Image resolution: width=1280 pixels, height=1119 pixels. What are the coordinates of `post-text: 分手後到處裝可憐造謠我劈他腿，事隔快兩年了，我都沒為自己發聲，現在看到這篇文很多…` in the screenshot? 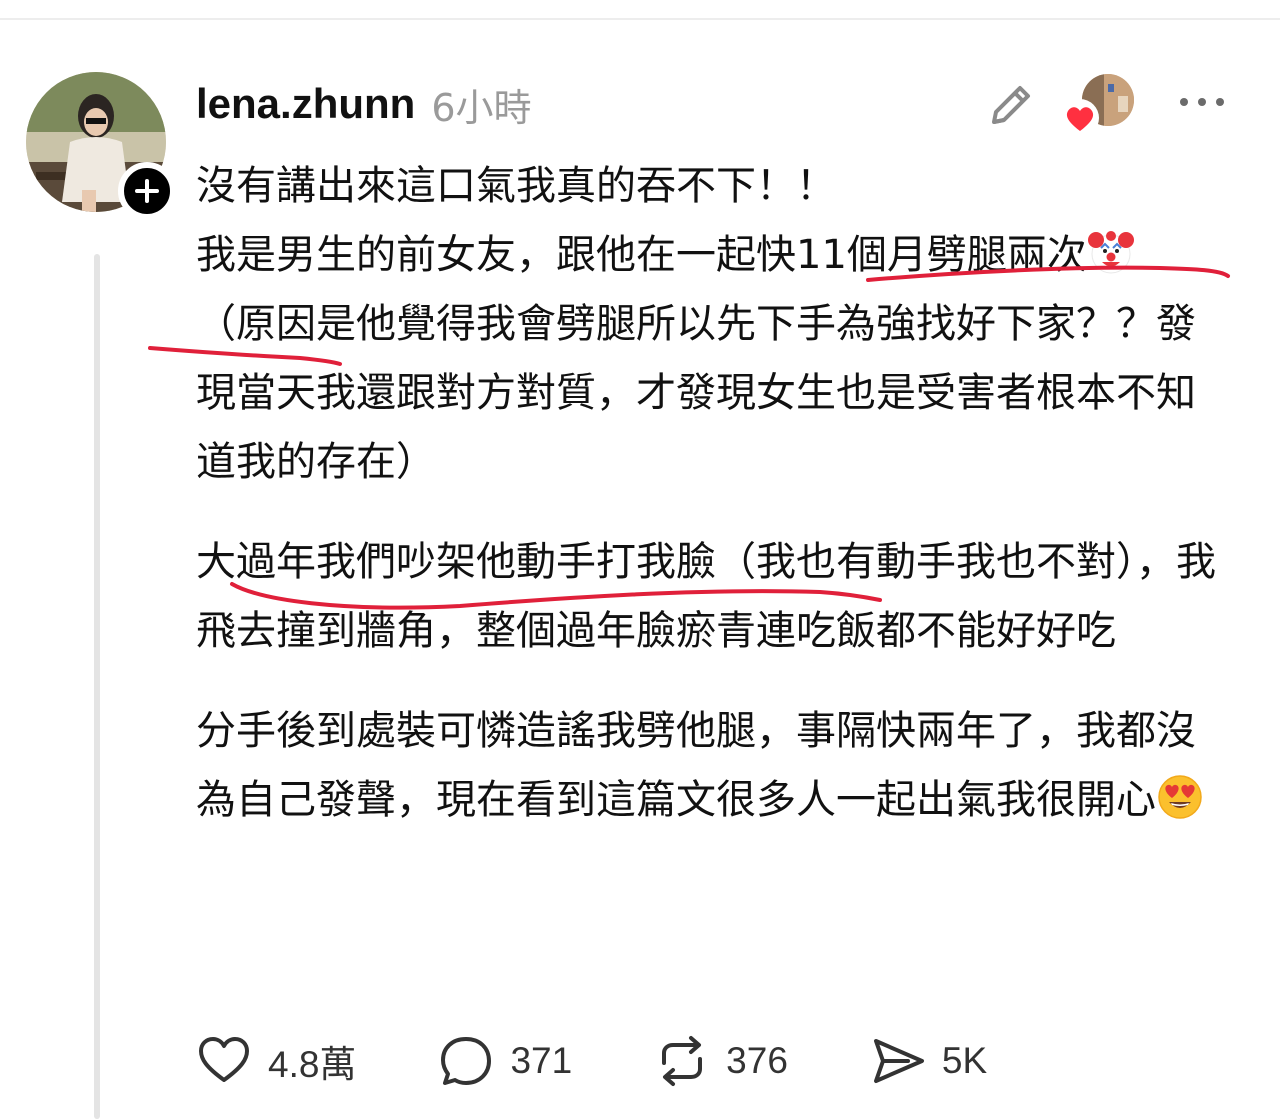 It's located at (696, 765).